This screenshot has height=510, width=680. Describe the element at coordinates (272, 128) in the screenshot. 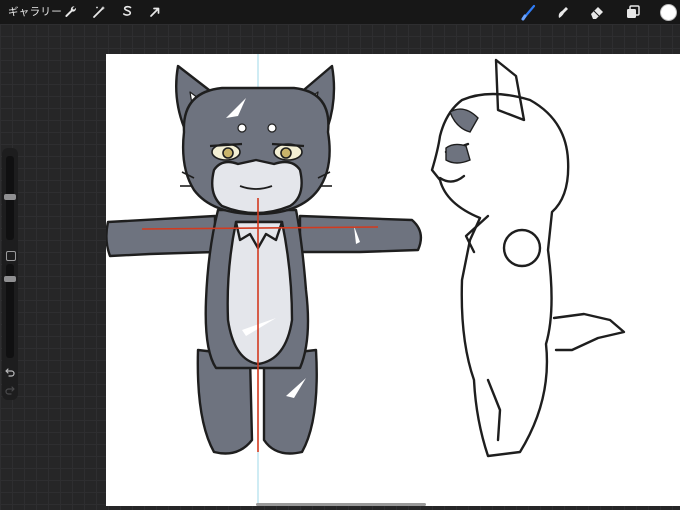

I see `forehead-dot-right` at that location.